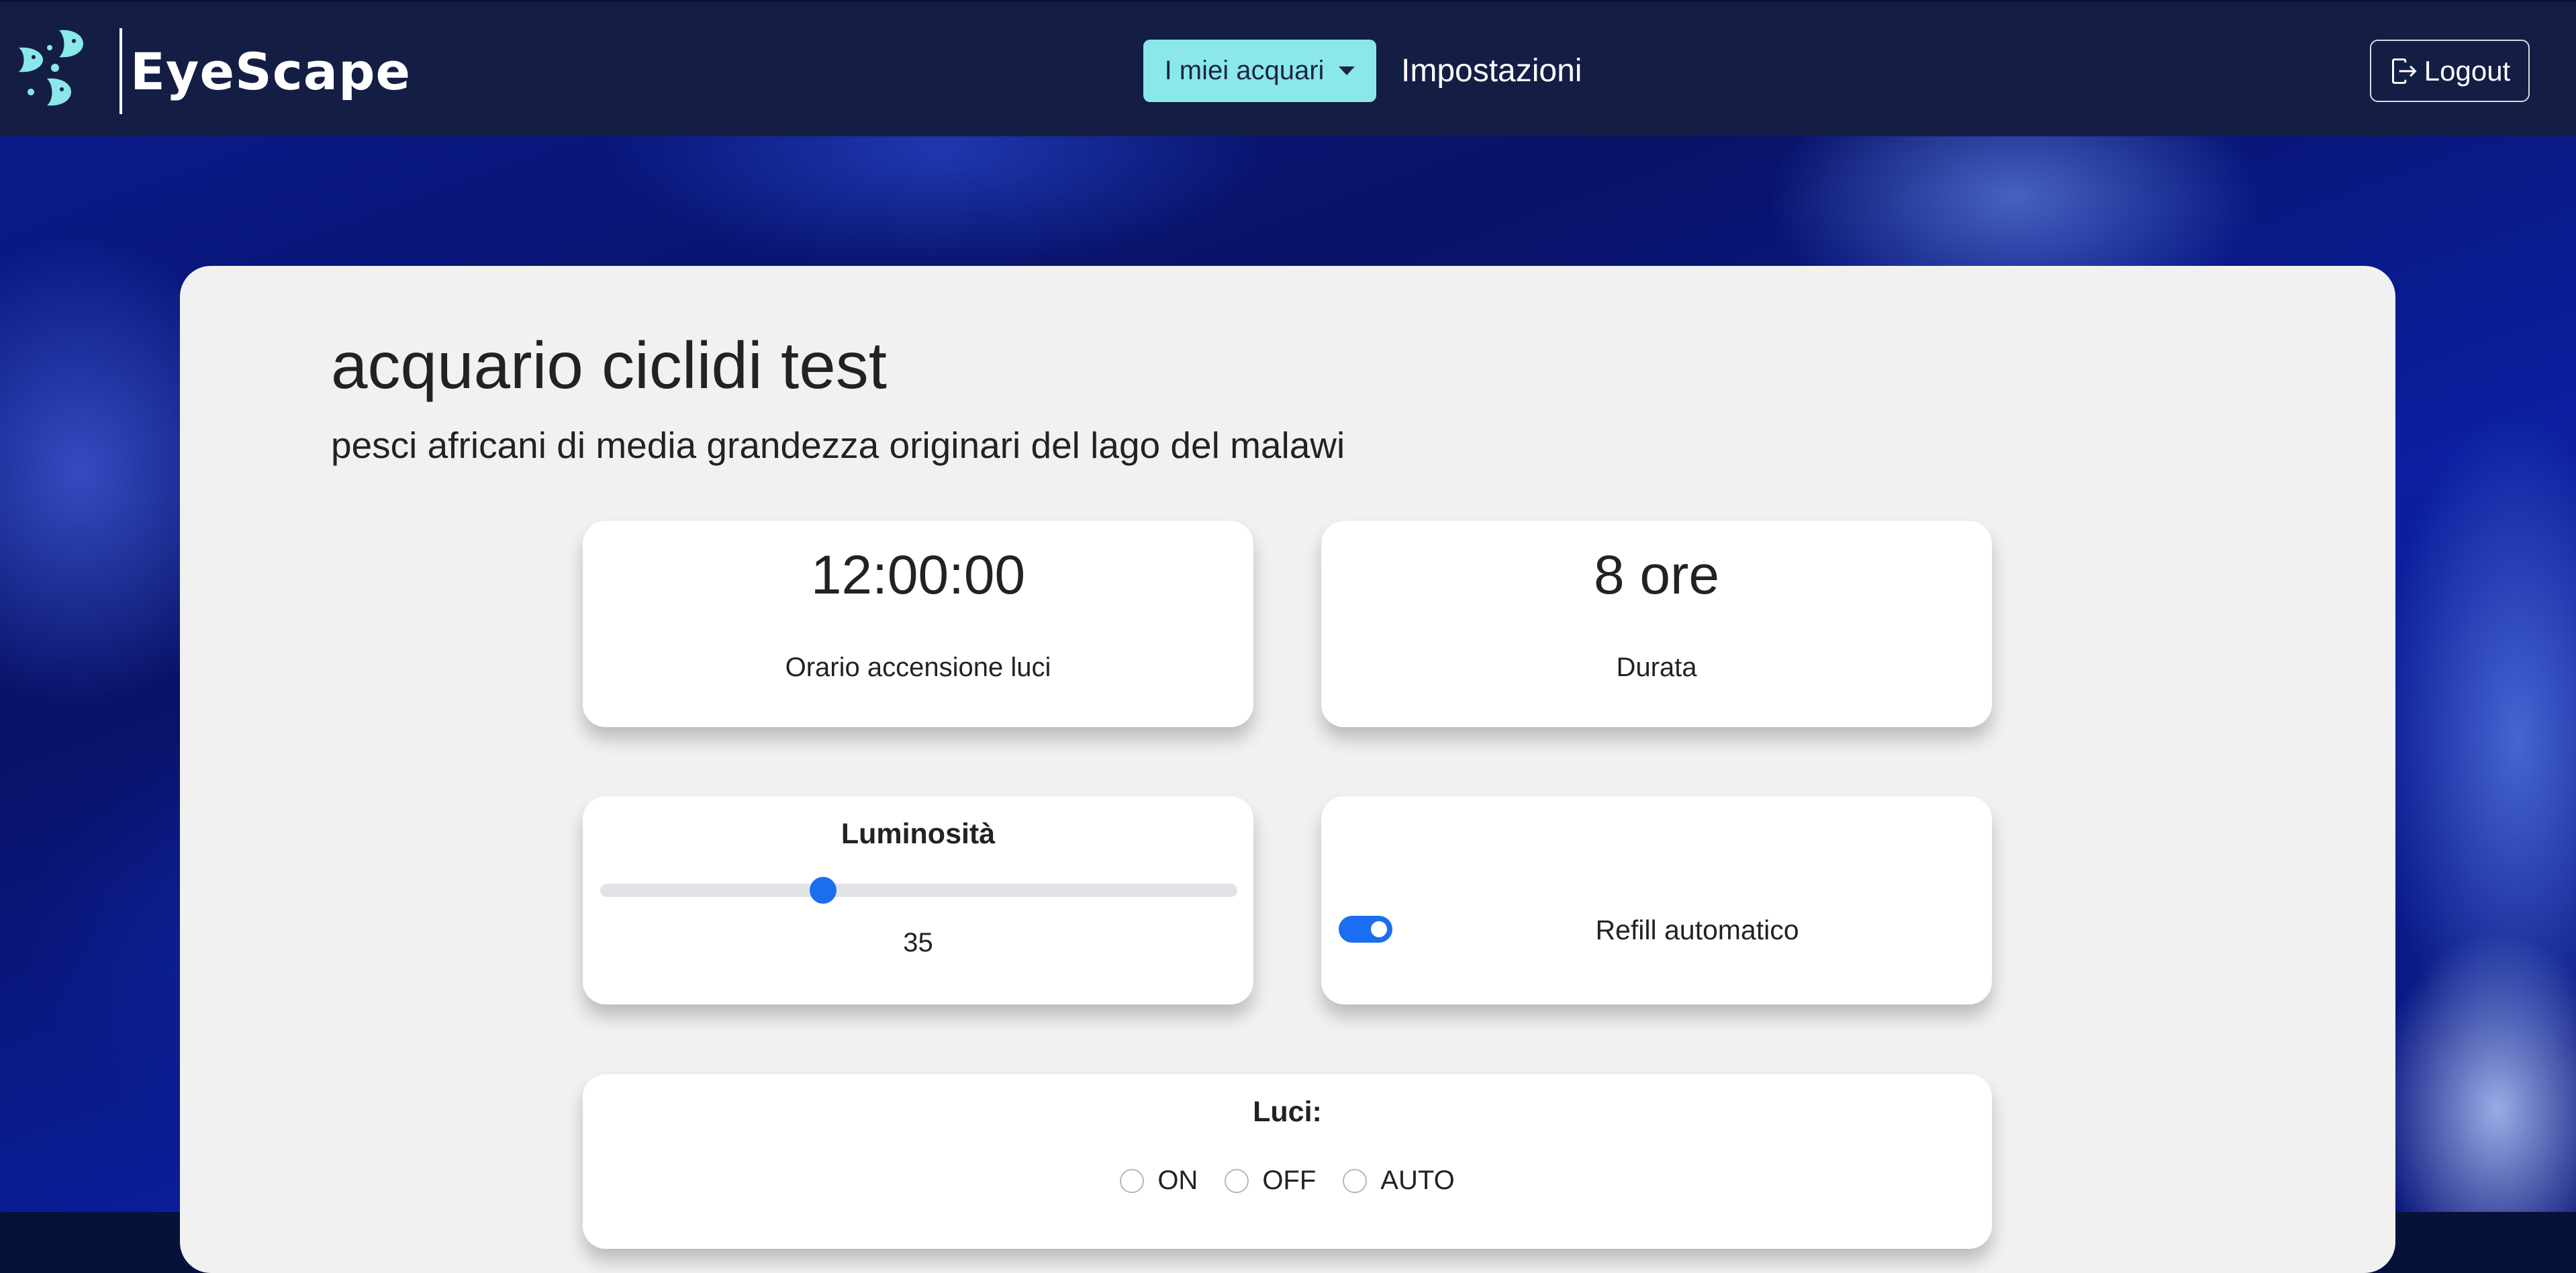 The width and height of the screenshot is (2576, 1273). Describe the element at coordinates (1656, 624) in the screenshot. I see `duration-card: 8 ore Durata` at that location.